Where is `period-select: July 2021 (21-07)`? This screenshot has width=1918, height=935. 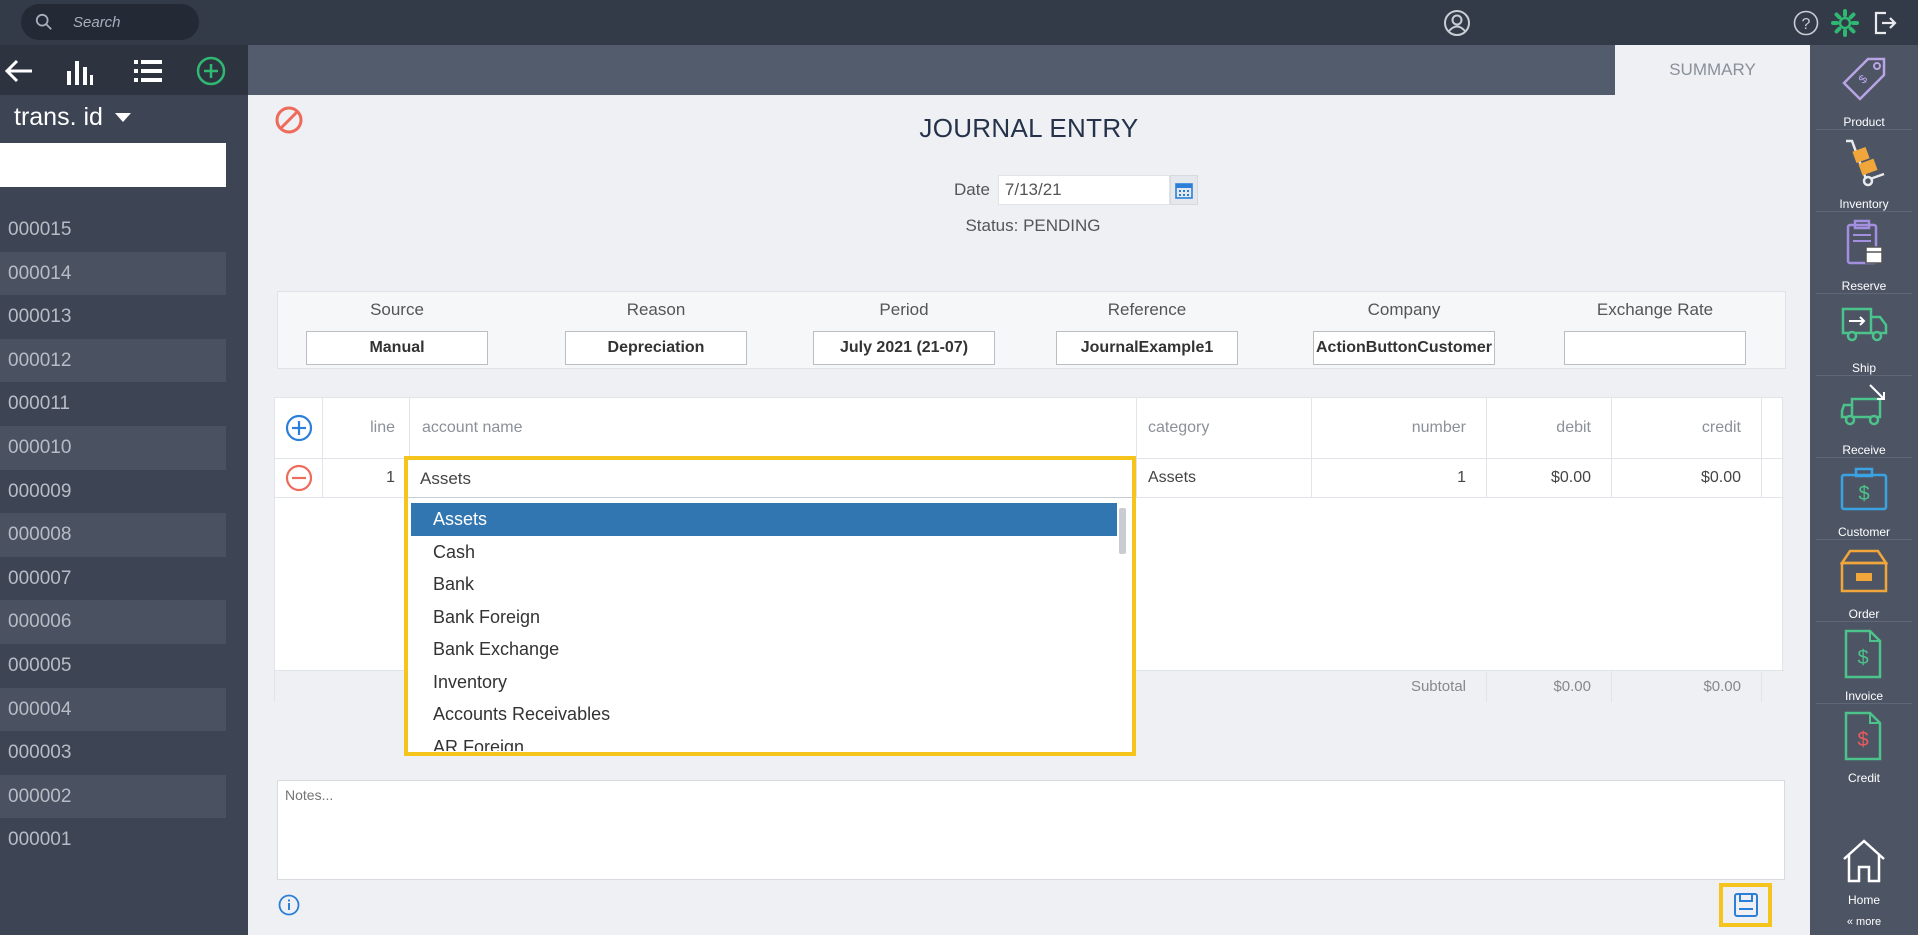 period-select: July 2021 (21-07) is located at coordinates (904, 348).